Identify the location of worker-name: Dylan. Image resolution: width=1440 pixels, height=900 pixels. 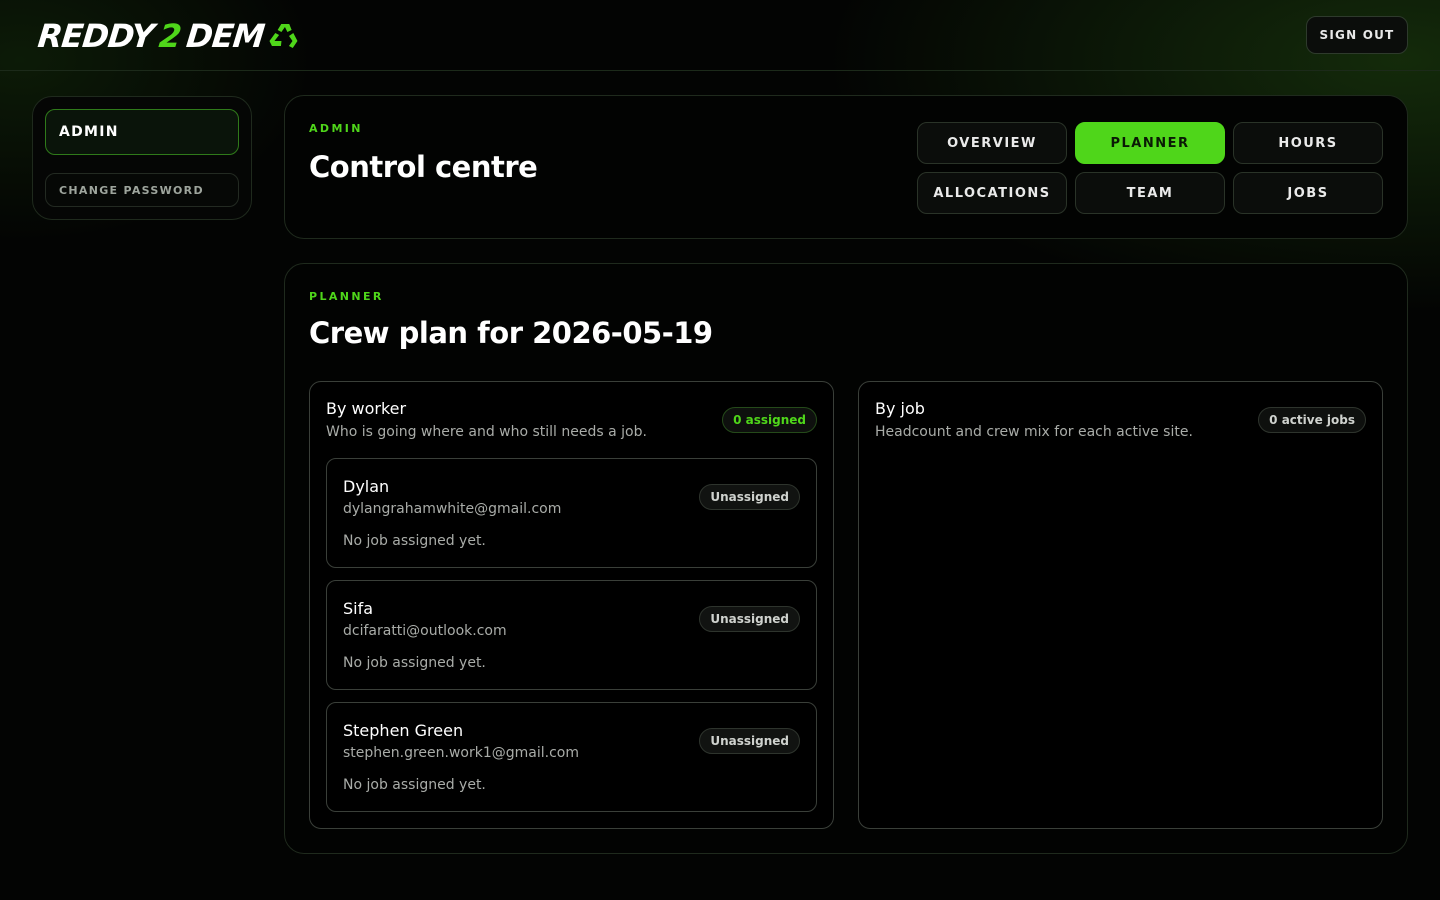
(366, 486).